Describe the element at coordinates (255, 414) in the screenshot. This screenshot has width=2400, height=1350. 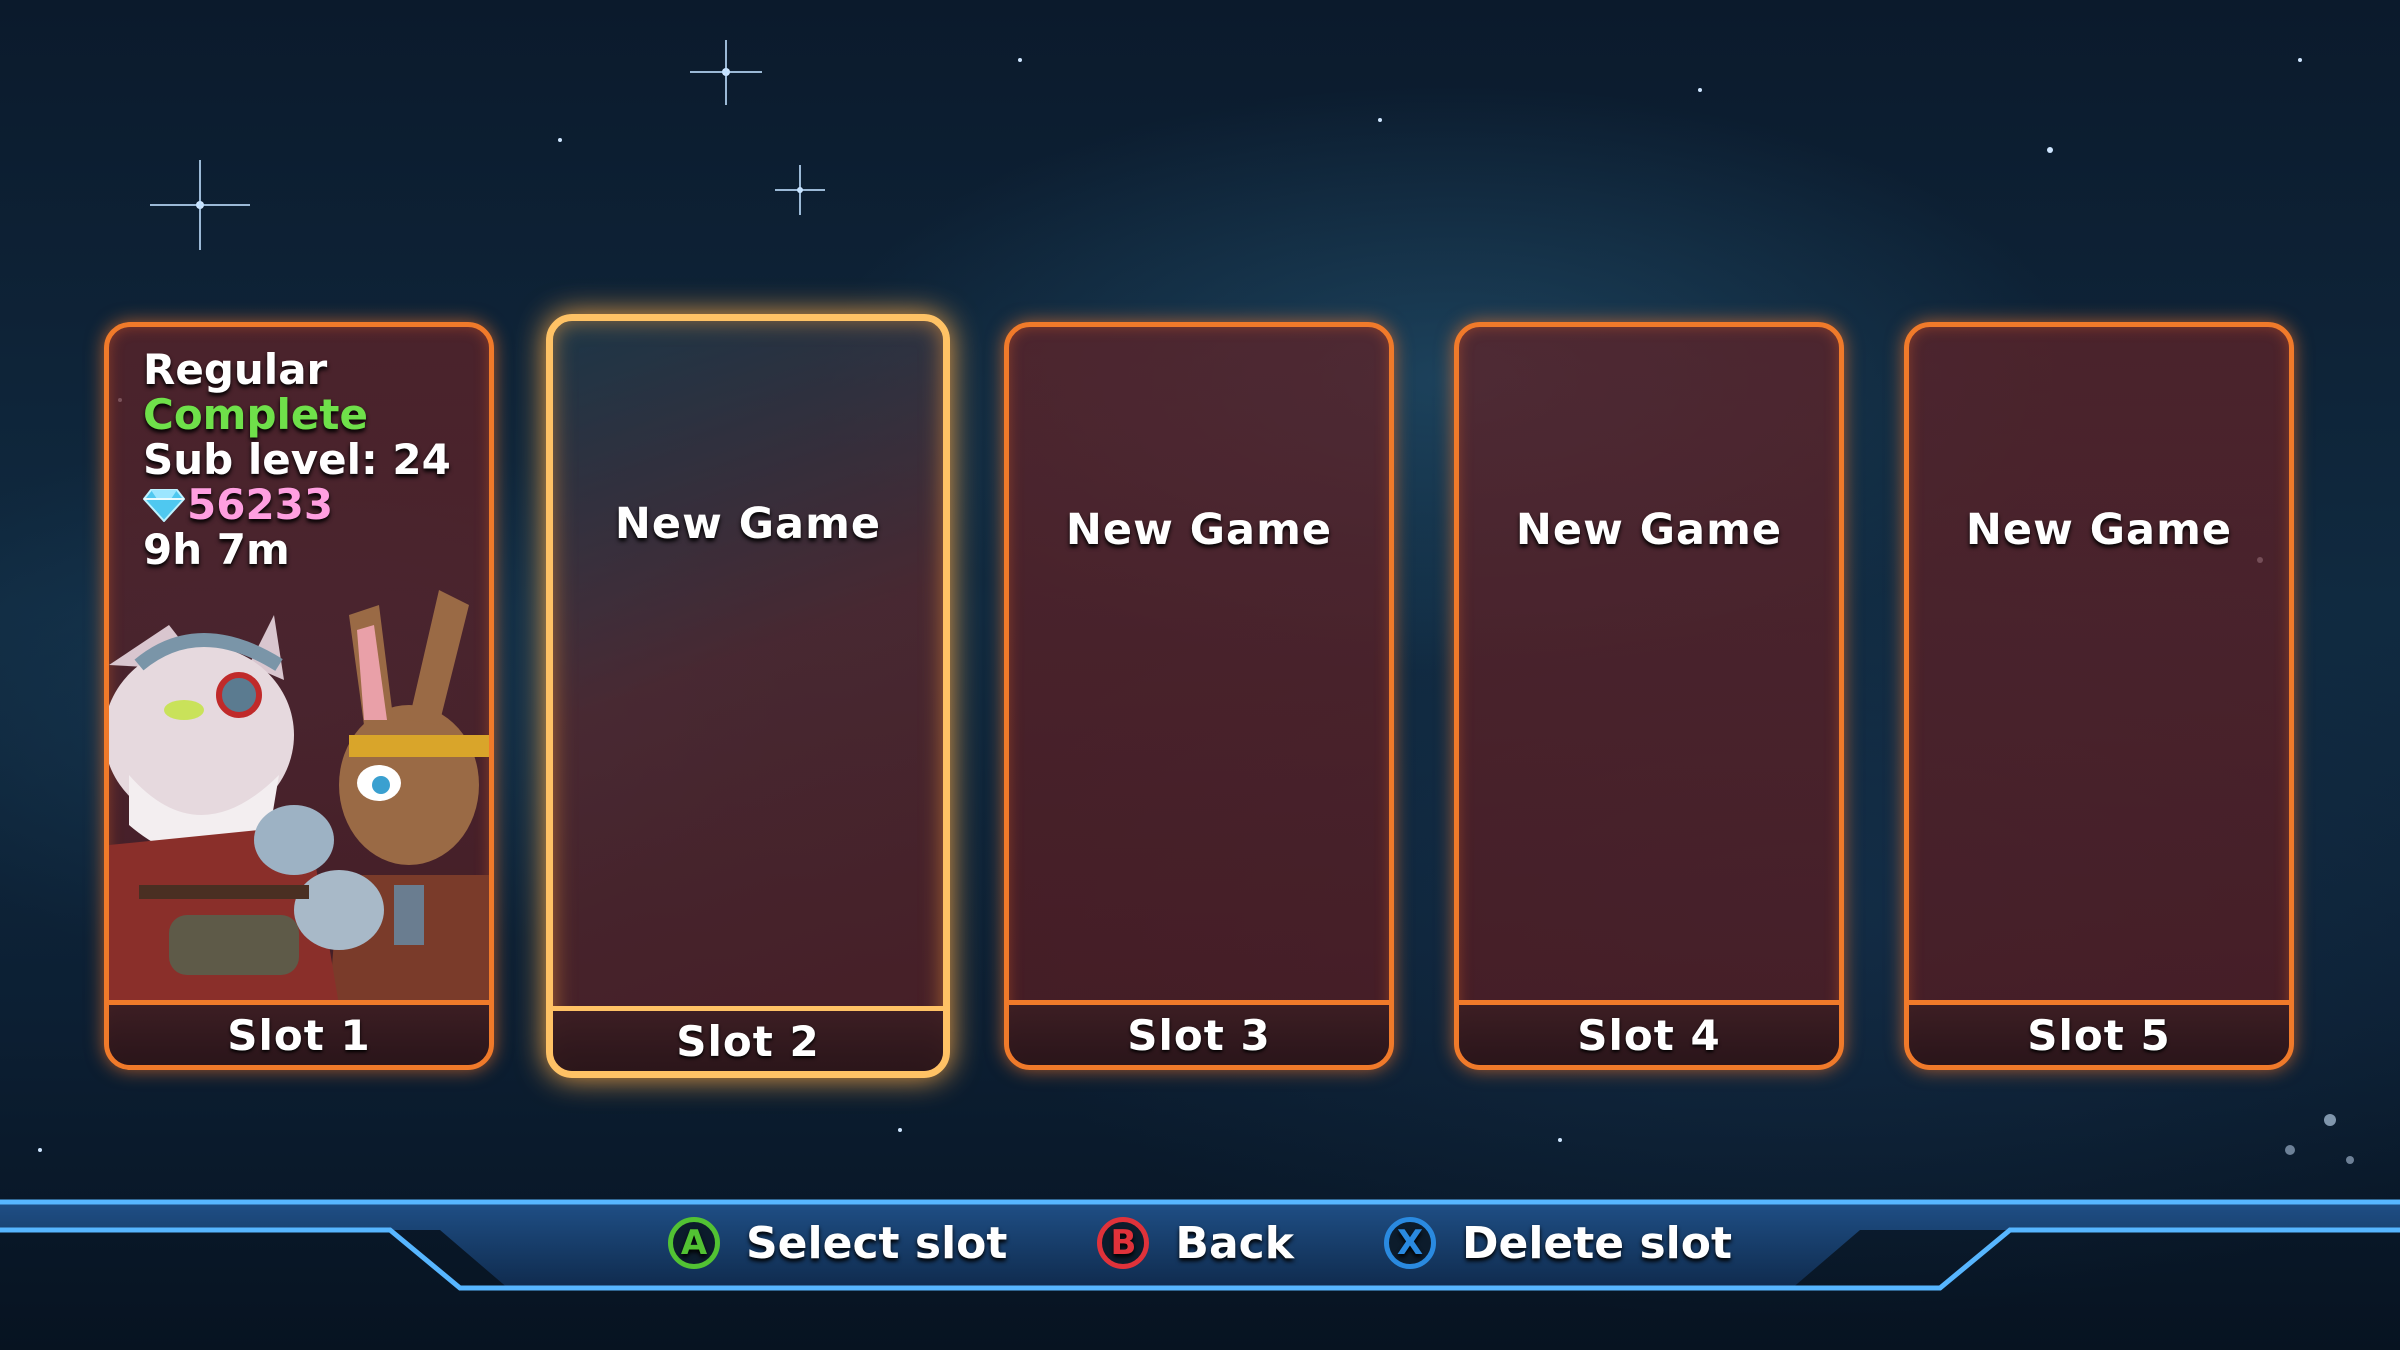
I see `status-label: Complete` at that location.